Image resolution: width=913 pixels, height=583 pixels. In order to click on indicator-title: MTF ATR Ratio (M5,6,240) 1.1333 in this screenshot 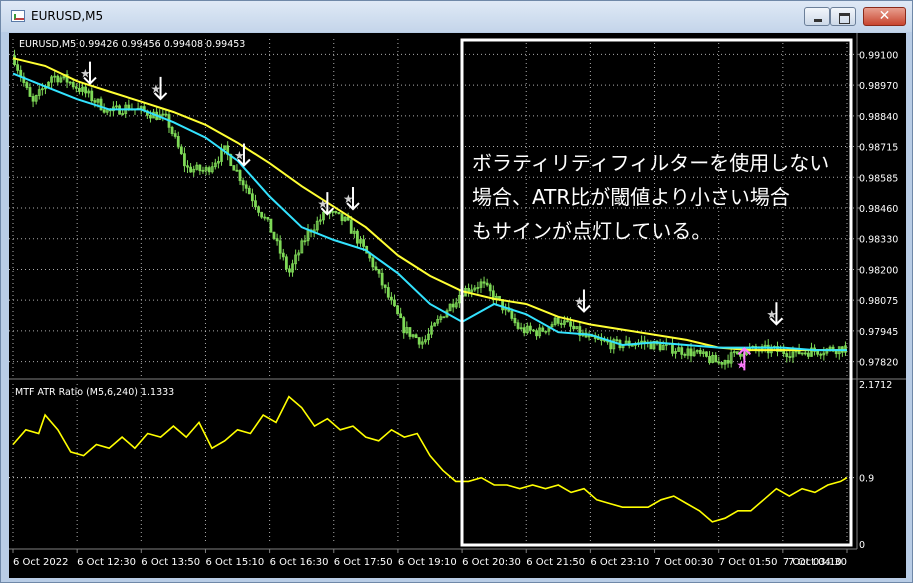, I will do `click(94, 392)`.